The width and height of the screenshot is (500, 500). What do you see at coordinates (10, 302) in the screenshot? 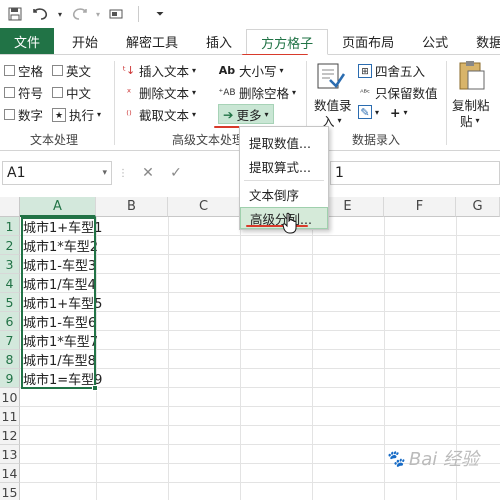
I see `row-header: 5` at bounding box center [10, 302].